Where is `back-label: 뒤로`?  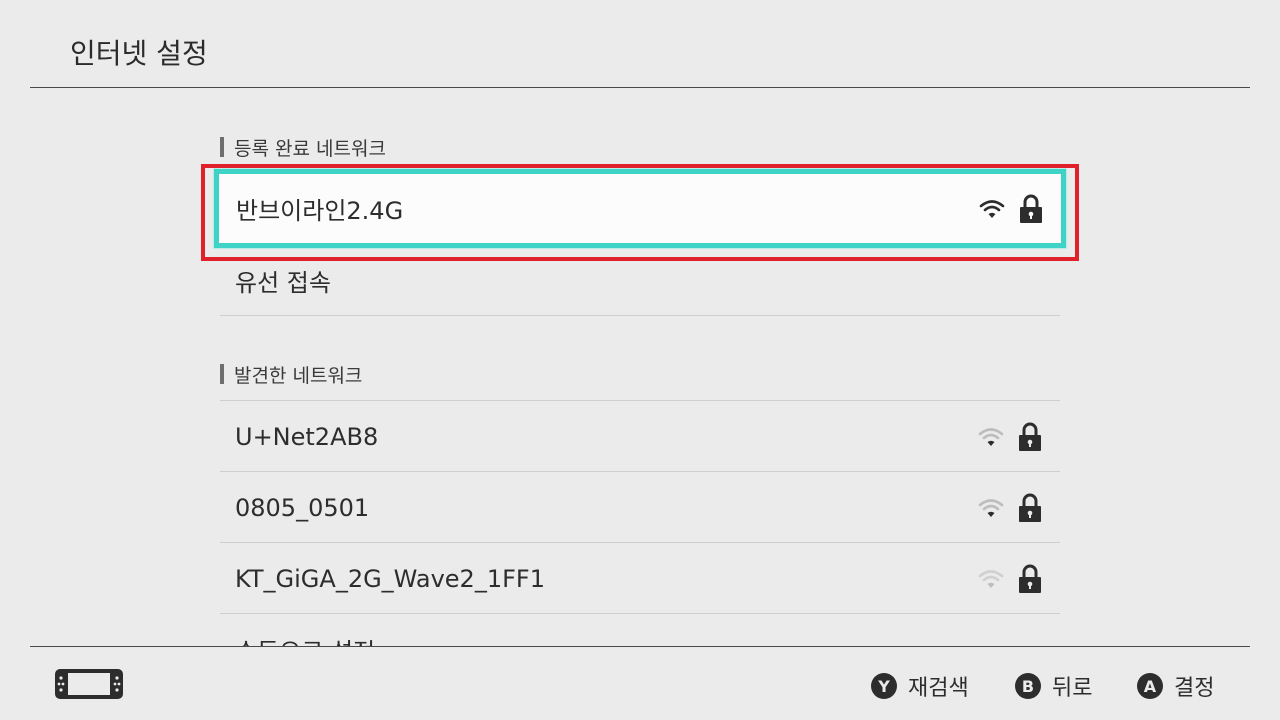 back-label: 뒤로 is located at coordinates (1072, 688).